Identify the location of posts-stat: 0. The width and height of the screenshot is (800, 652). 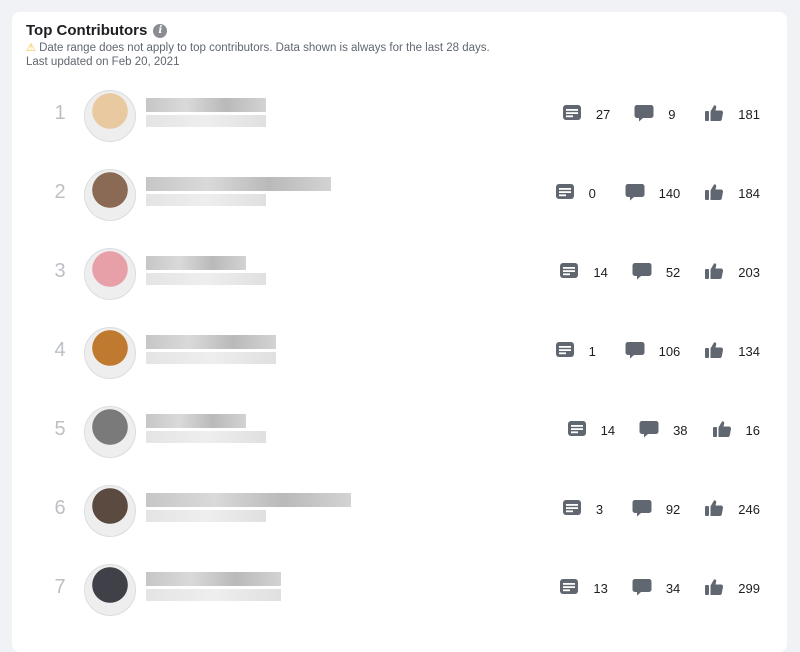
(578, 193).